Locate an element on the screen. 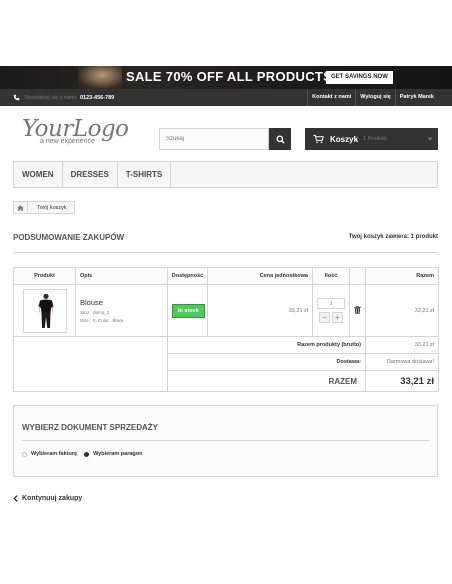 The image size is (452, 584). product-sku: SKU : demo_2 is located at coordinates (95, 312).